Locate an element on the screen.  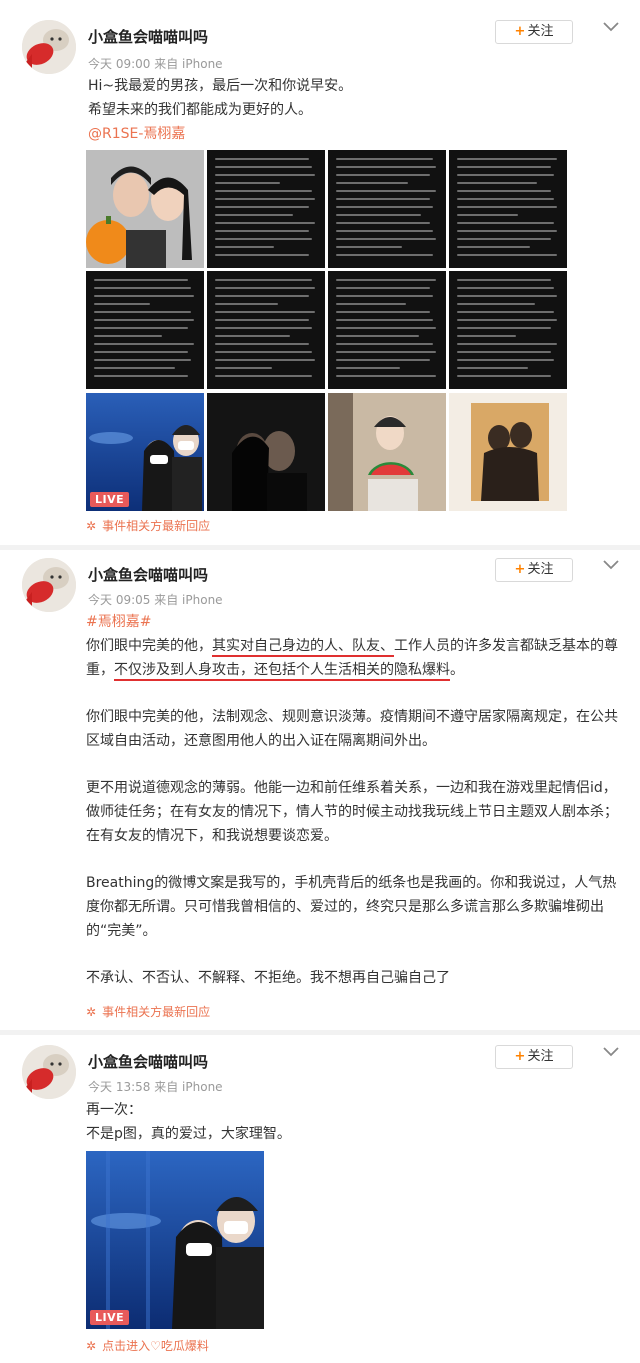
footnote-label: 事件相关方最新回应 is located at coordinates (156, 1012).